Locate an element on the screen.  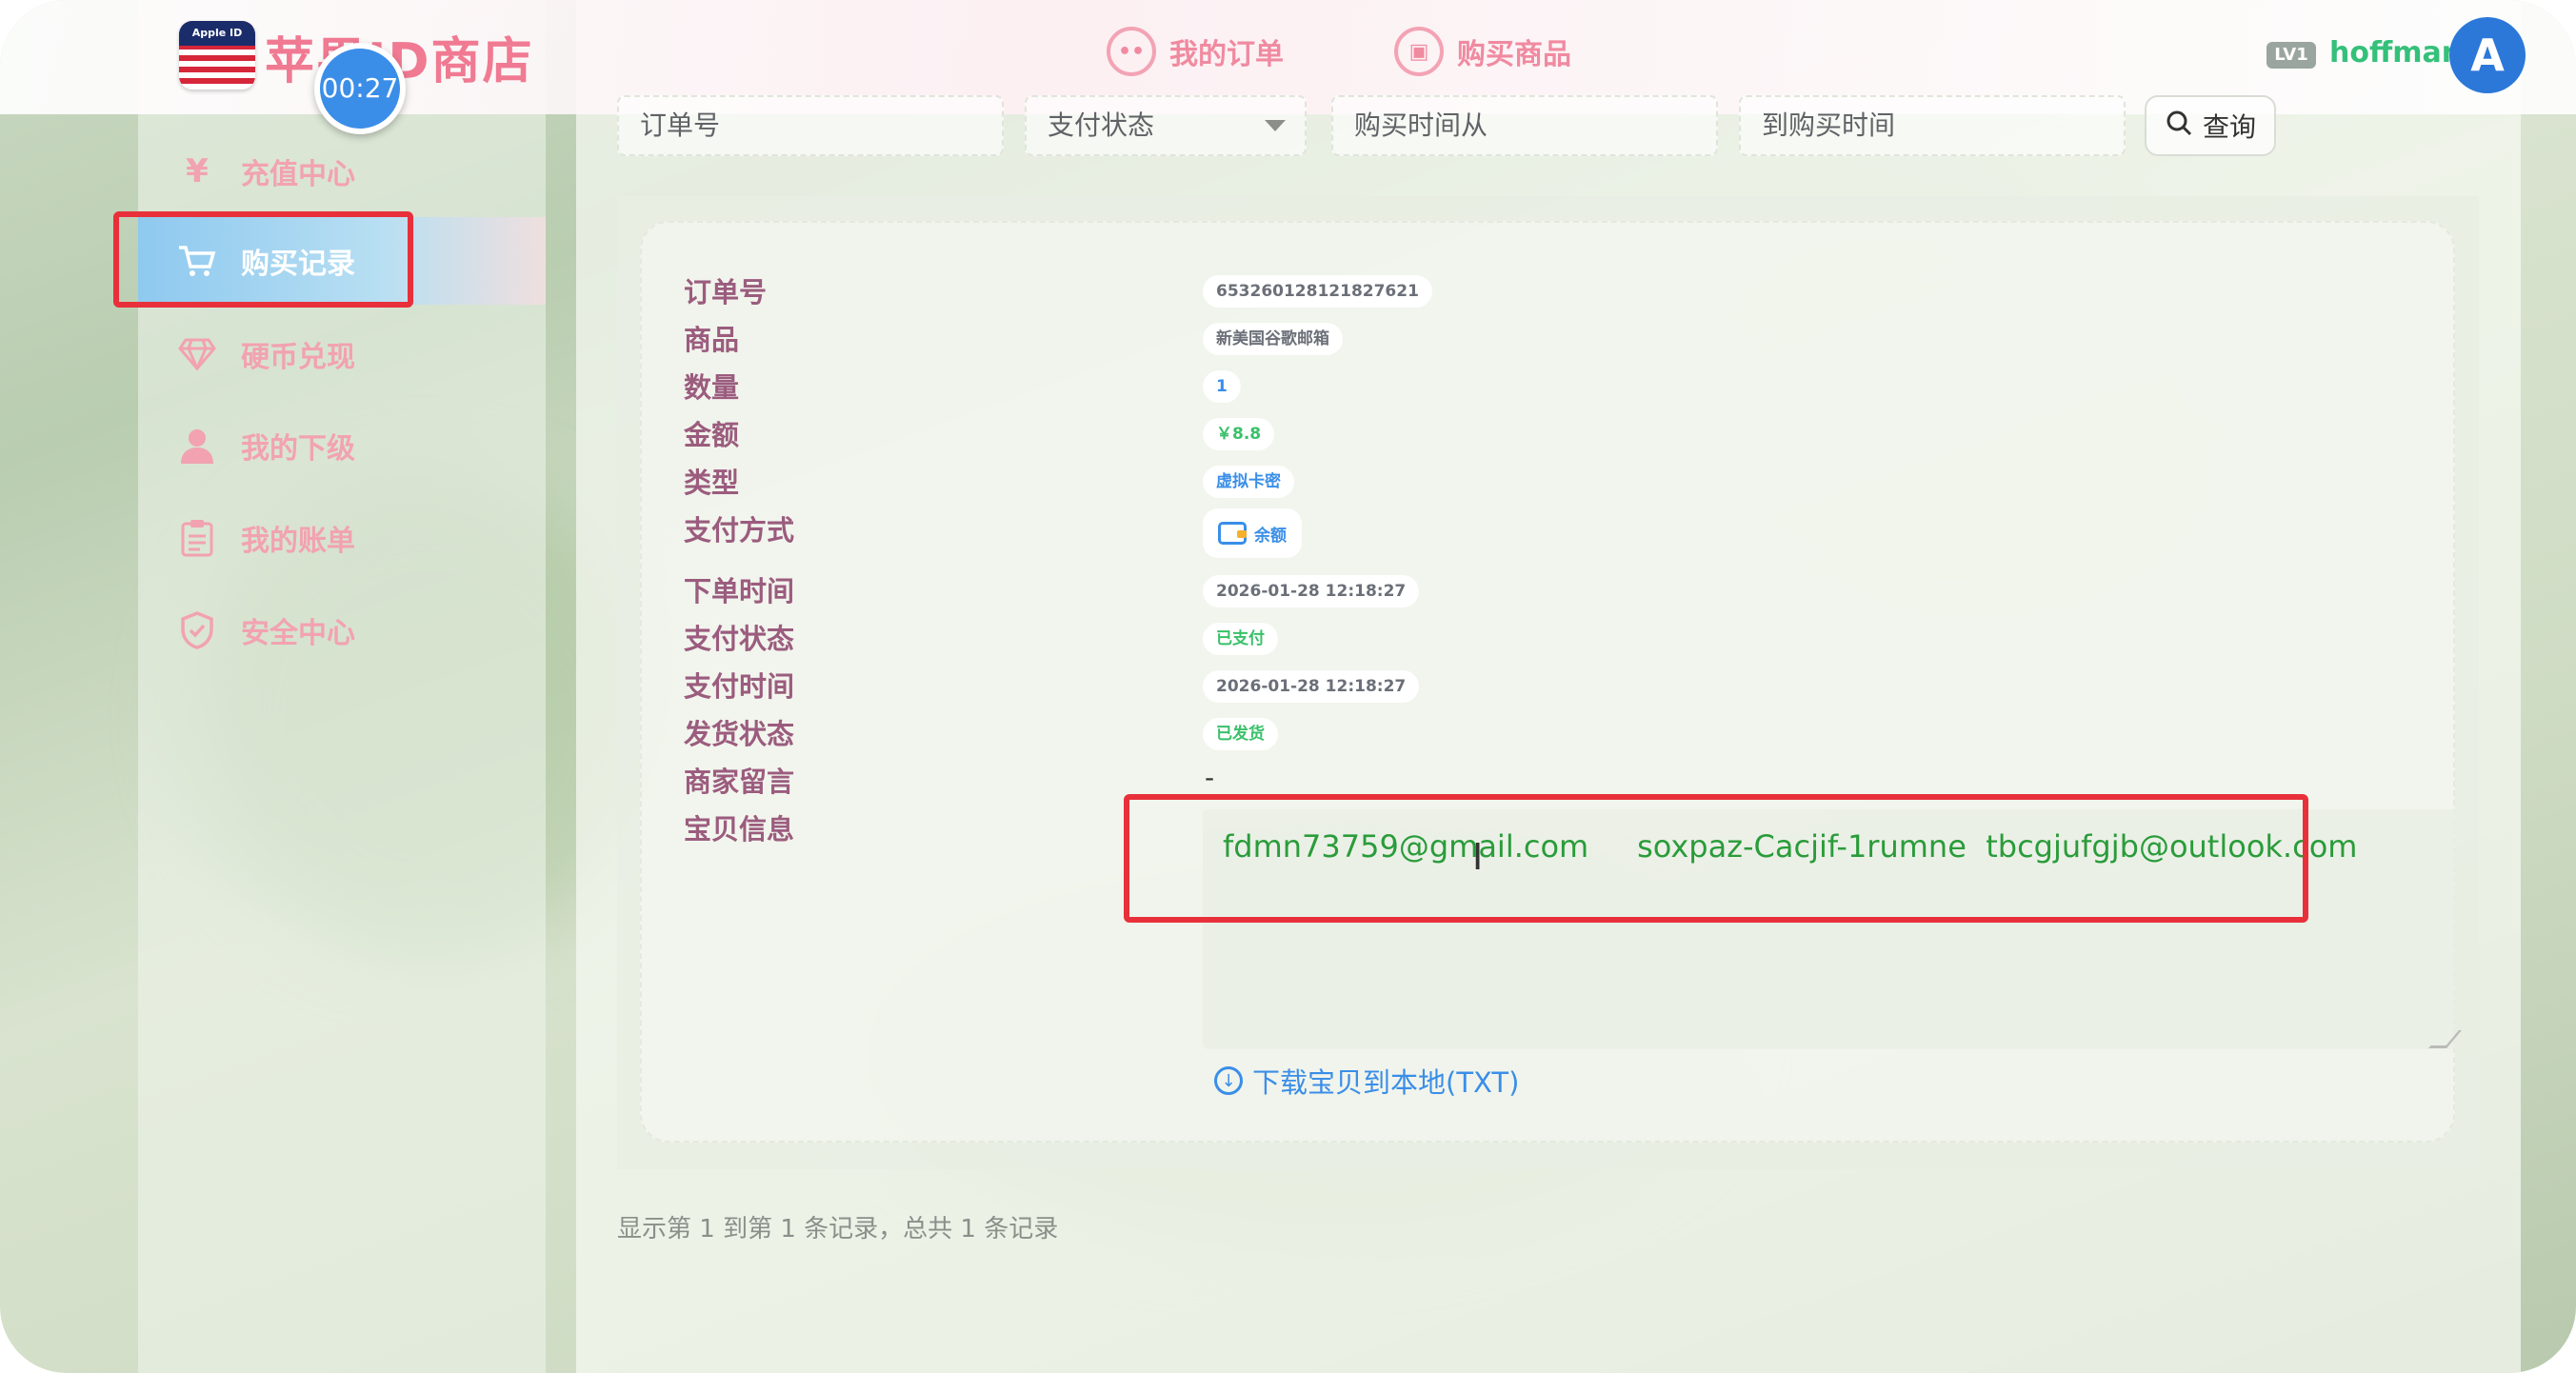
label-item-info: 宝贝信息 is located at coordinates (739, 829).